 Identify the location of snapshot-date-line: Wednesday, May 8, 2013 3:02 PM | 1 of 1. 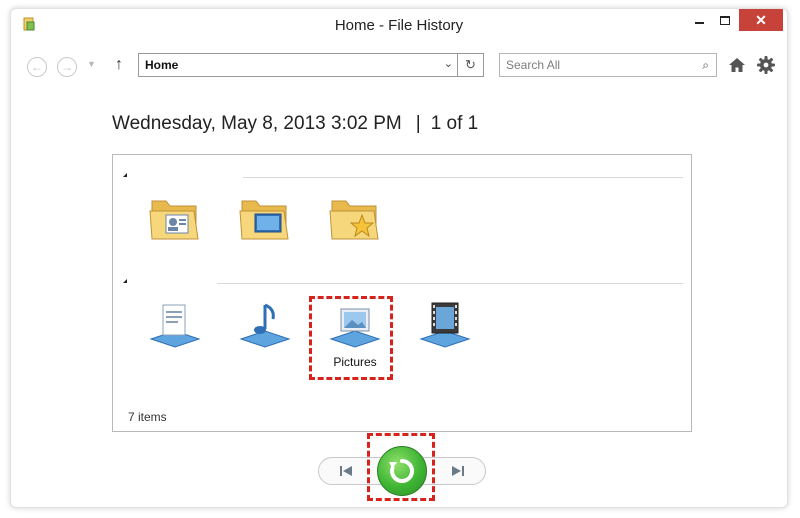
(295, 124).